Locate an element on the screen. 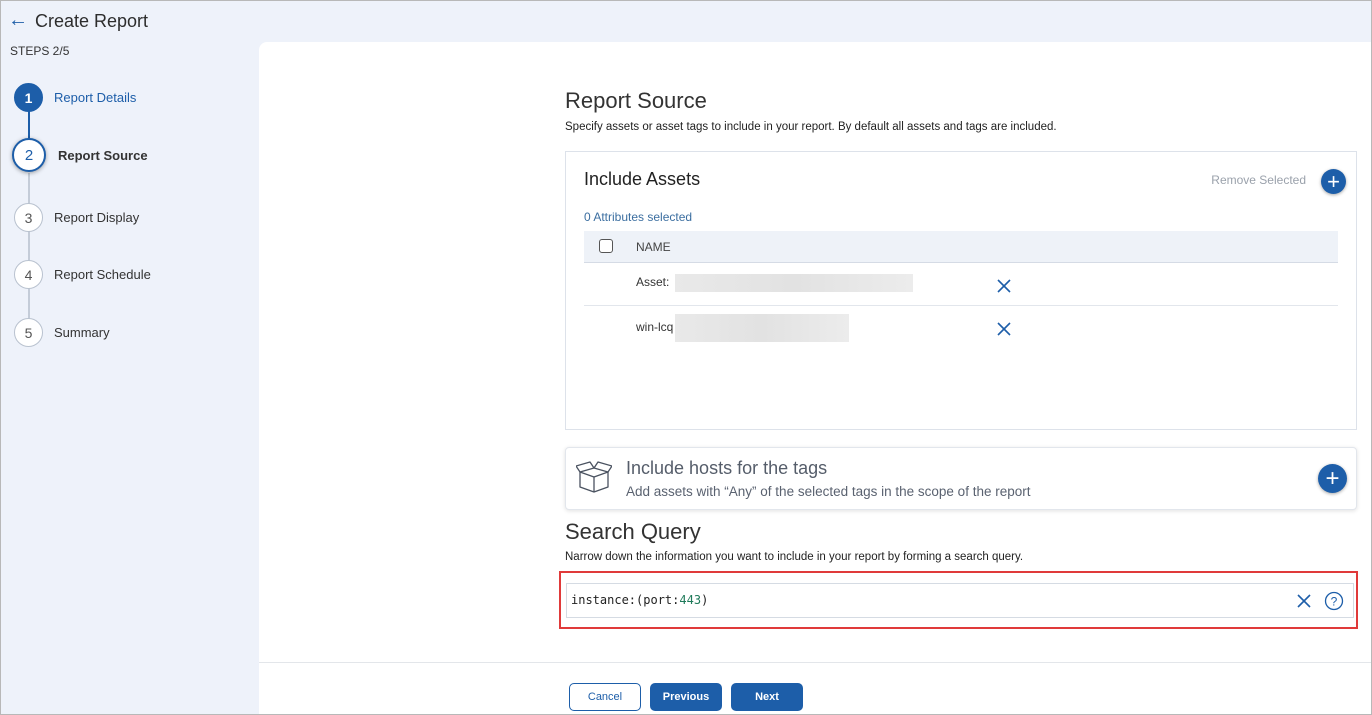 Image resolution: width=1372 pixels, height=715 pixels. step-label: Report Display is located at coordinates (97, 217).